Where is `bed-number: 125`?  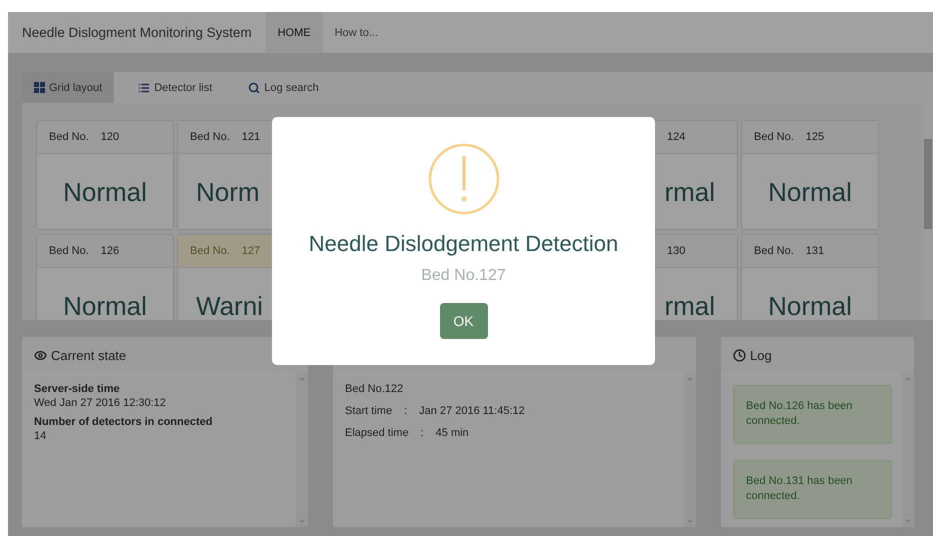
bed-number: 125 is located at coordinates (815, 137).